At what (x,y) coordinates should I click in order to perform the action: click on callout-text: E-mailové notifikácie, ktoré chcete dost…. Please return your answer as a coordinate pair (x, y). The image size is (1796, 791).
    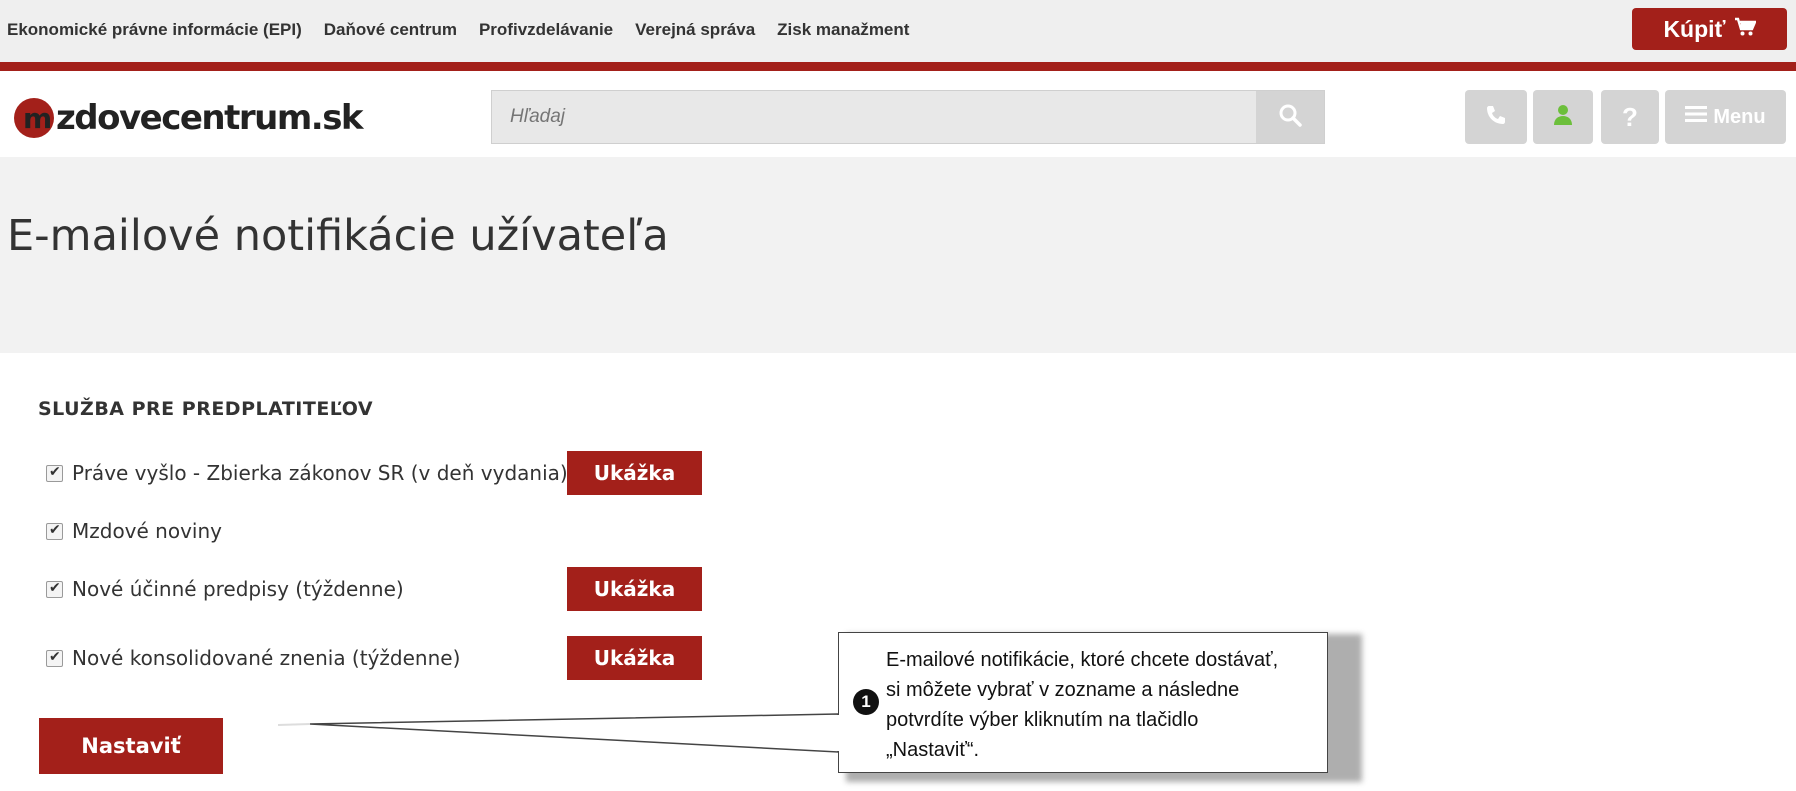
    Looking at the image, I should click on (1082, 705).